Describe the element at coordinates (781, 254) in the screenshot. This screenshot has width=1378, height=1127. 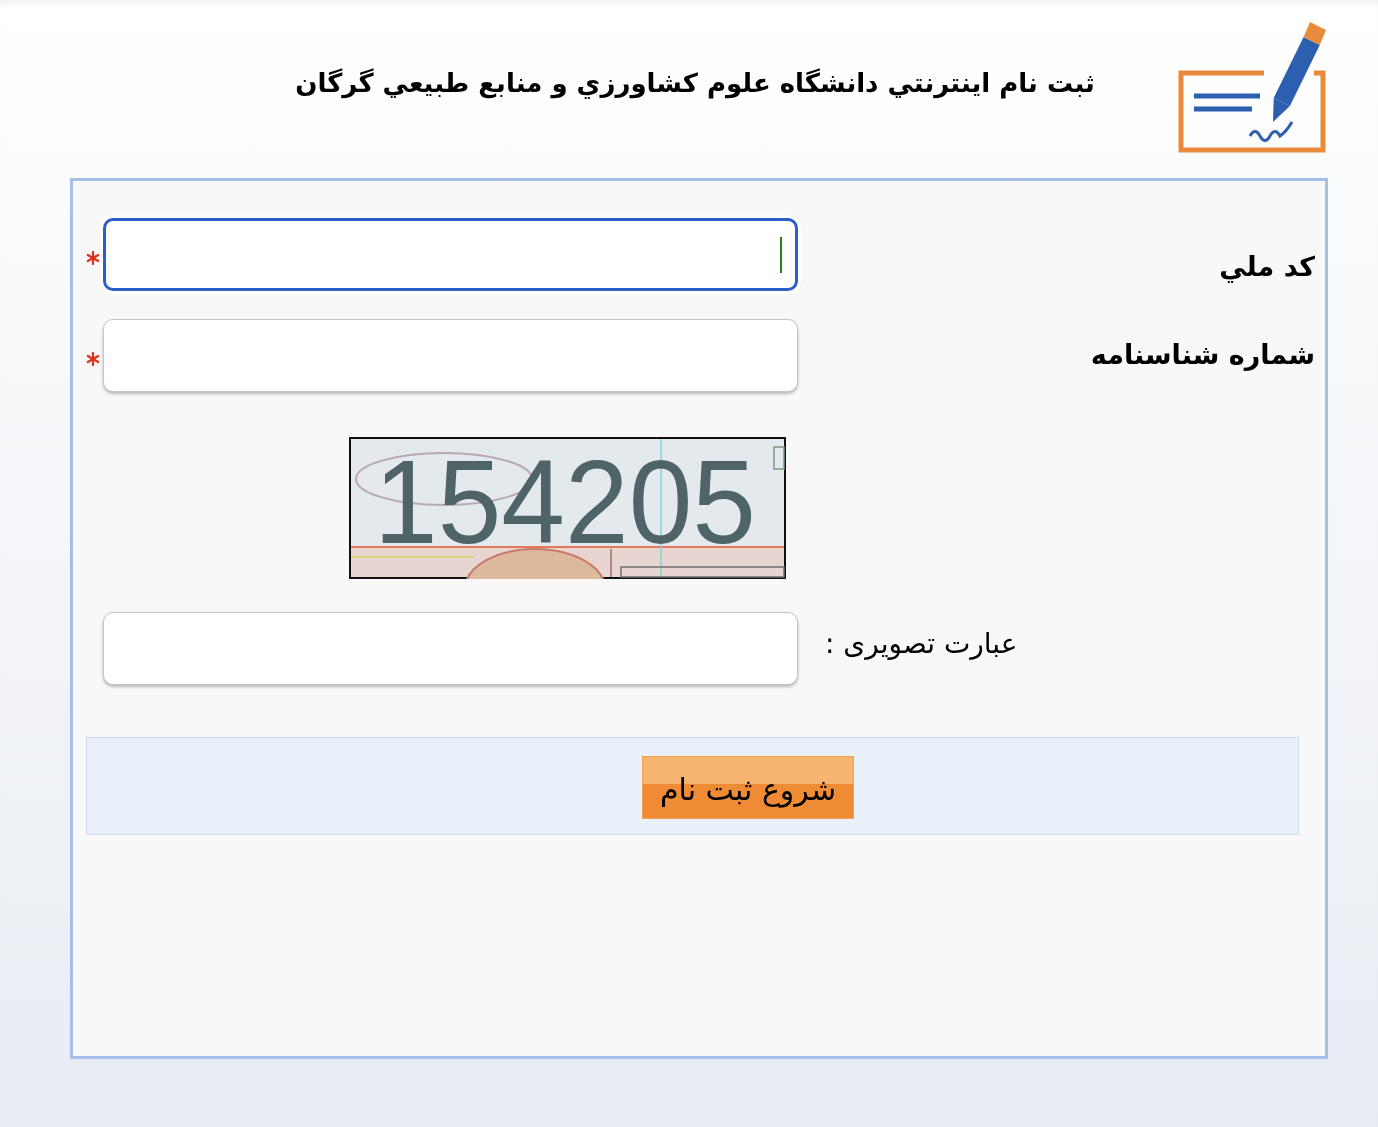
I see `text-cursor-icon` at that location.